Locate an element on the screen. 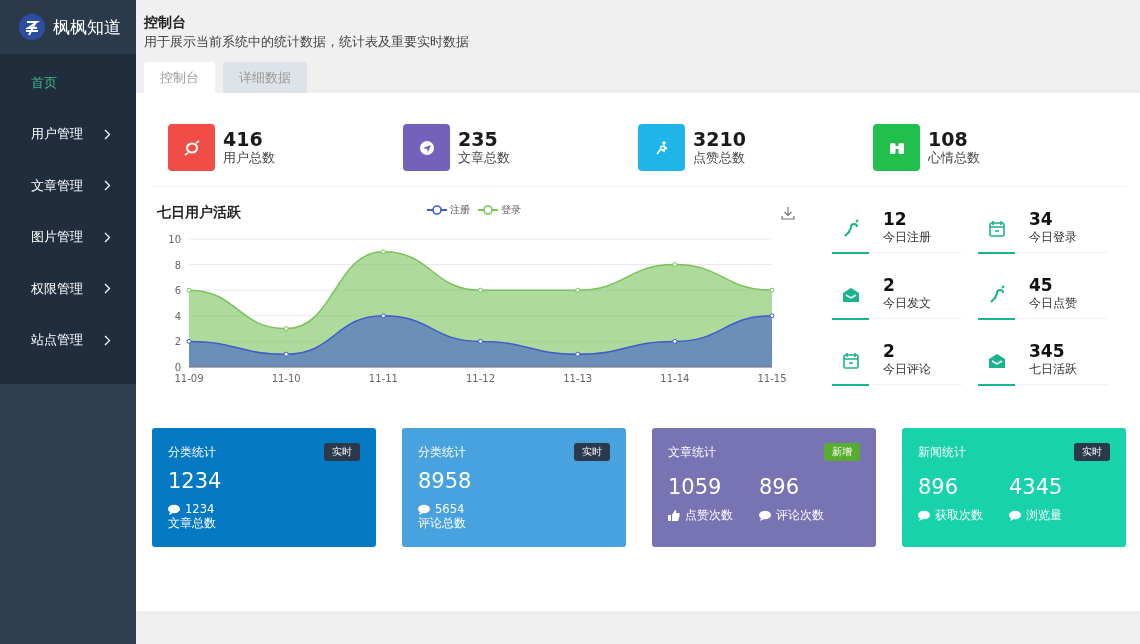  stat-label: 今日注册 is located at coordinates (907, 237).